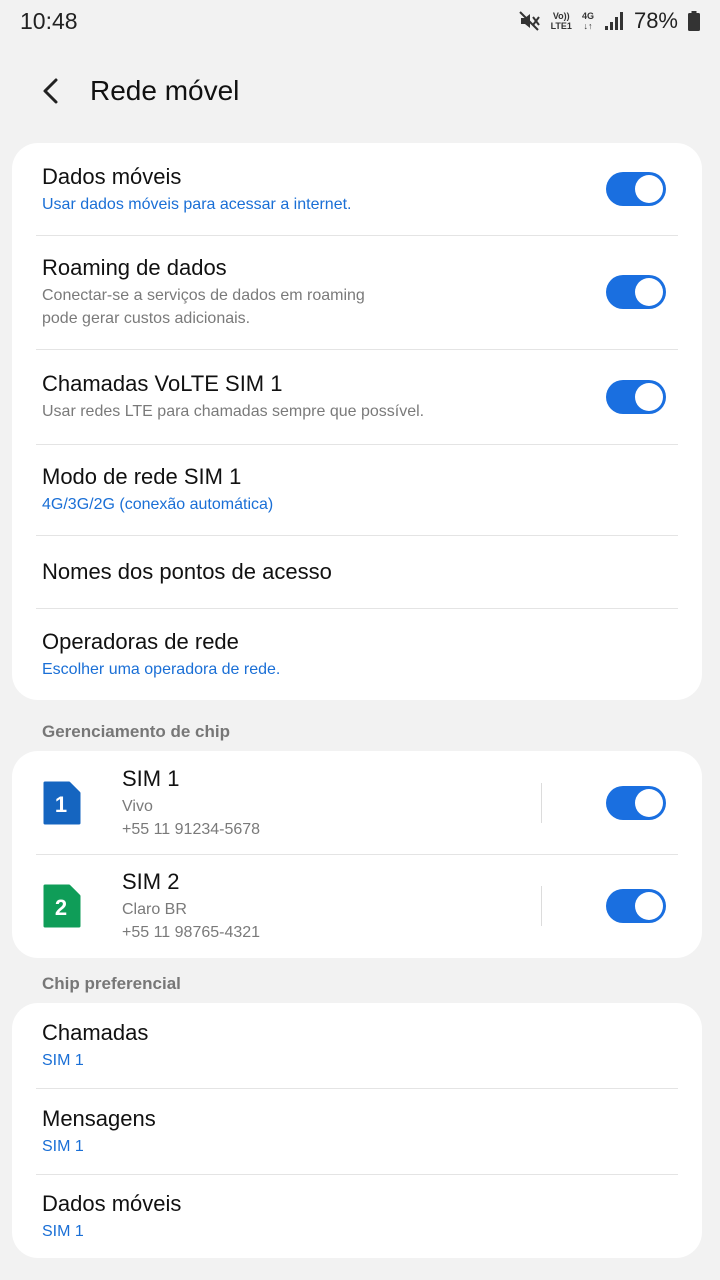 The width and height of the screenshot is (720, 1280). What do you see at coordinates (357, 802) in the screenshot?
I see `sim1-row: 1 SIM 1 Vivo +55 11 91234-5678` at bounding box center [357, 802].